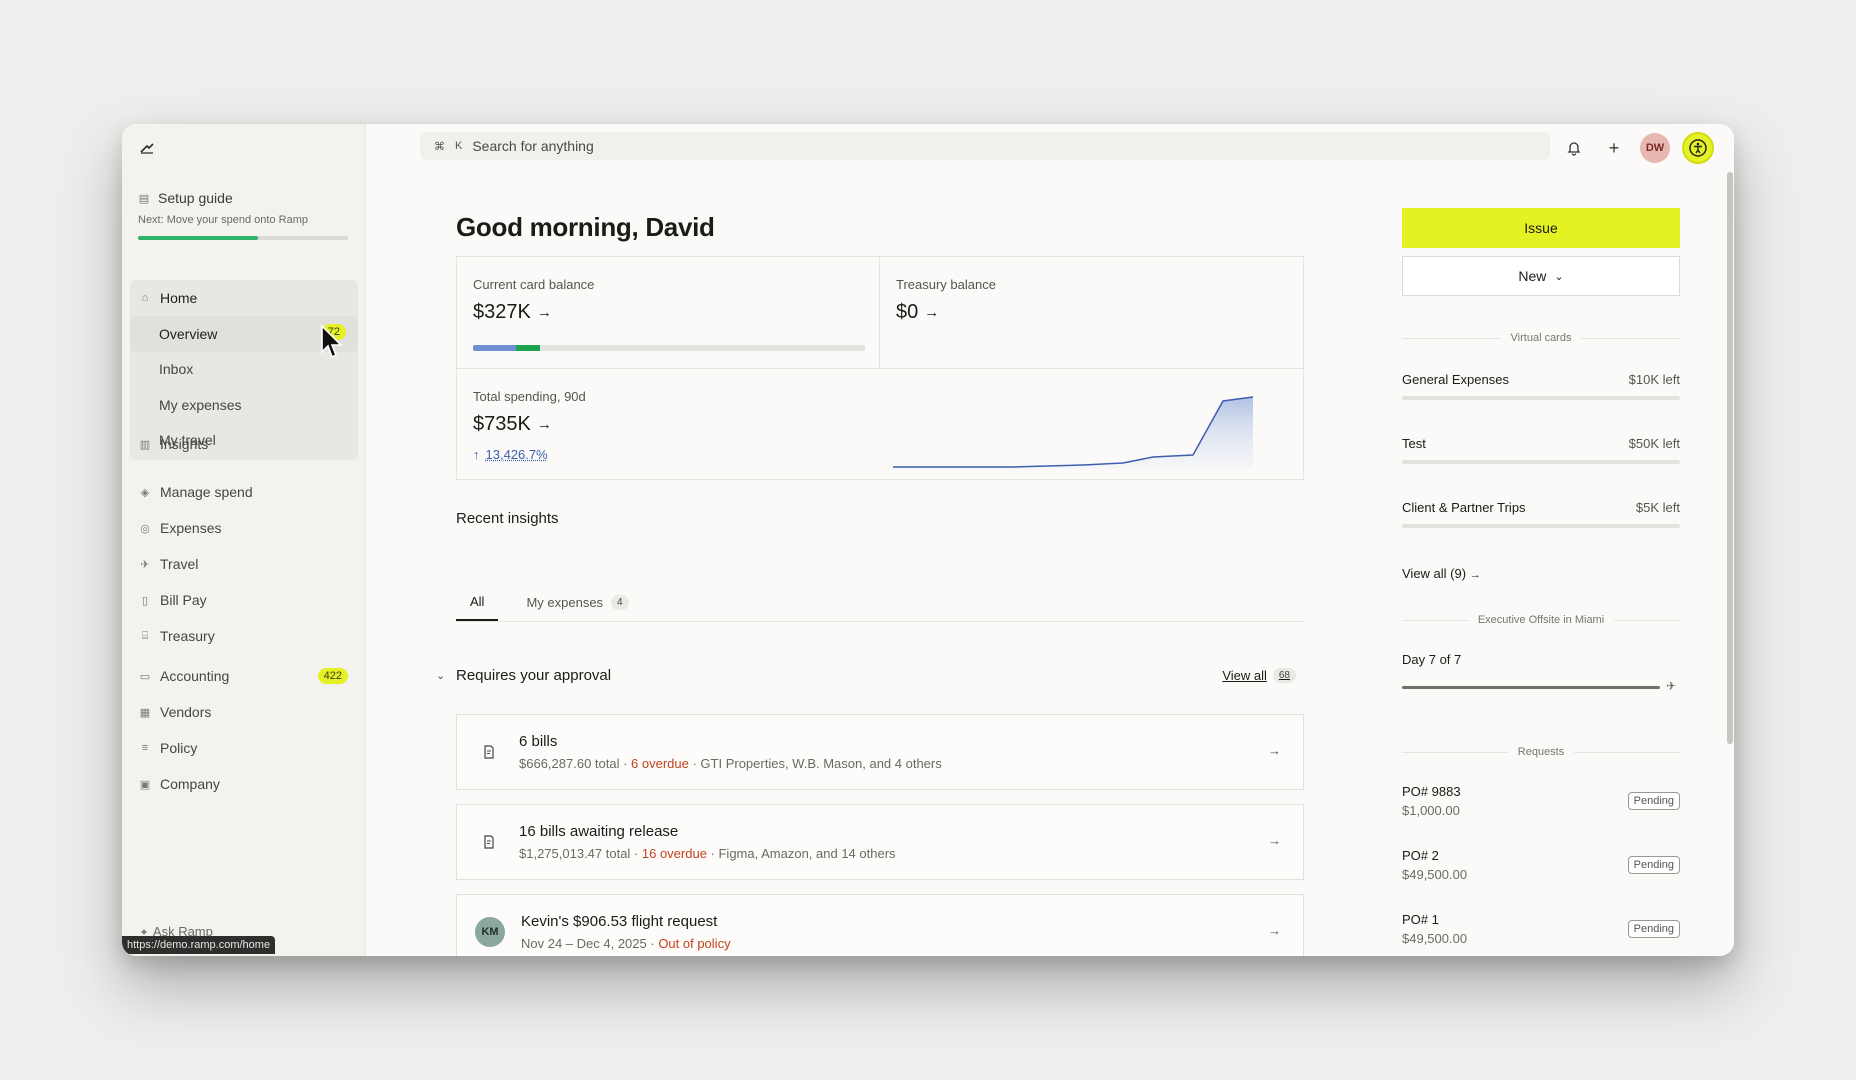  I want to click on card-balance-value: $327K, so click(502, 312).